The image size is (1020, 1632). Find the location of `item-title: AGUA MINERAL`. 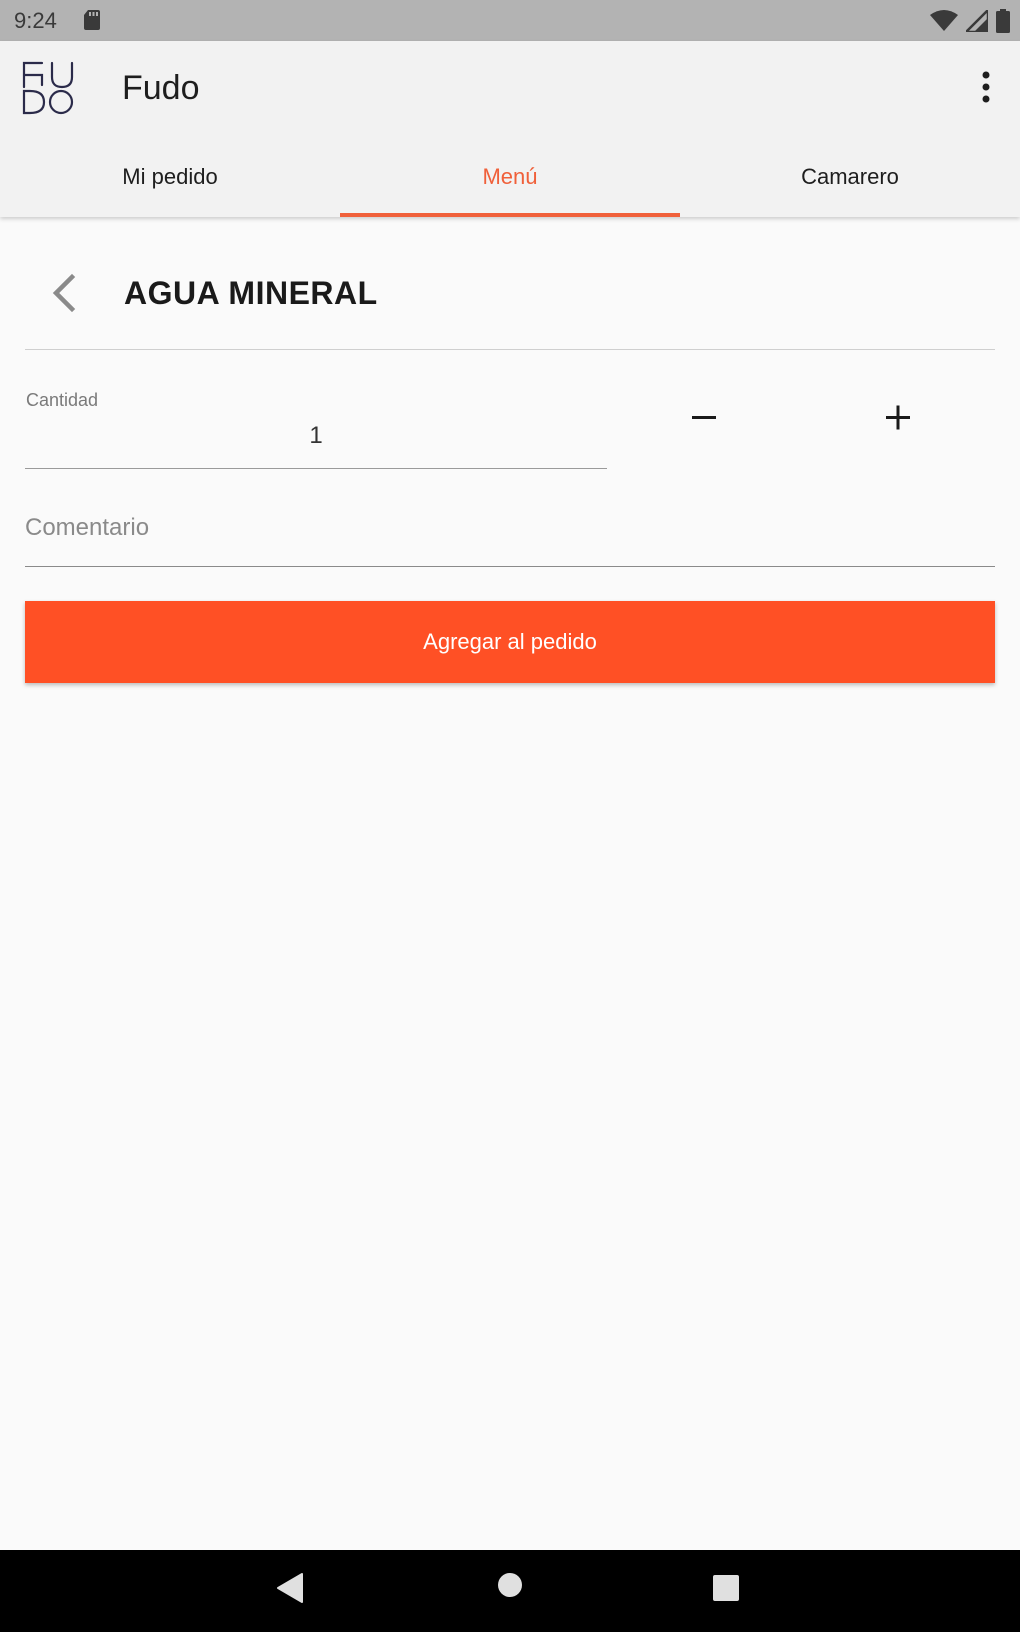

item-title: AGUA MINERAL is located at coordinates (251, 293).